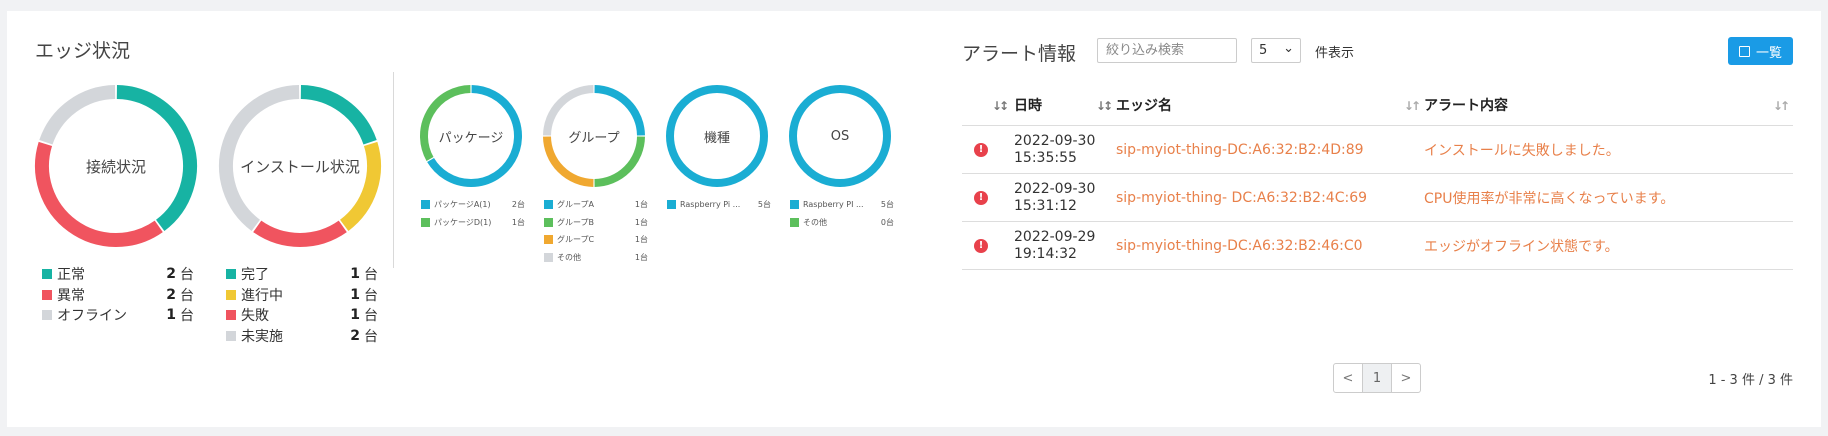  Describe the element at coordinates (1744, 51) in the screenshot. I see `list-search-icon` at that location.